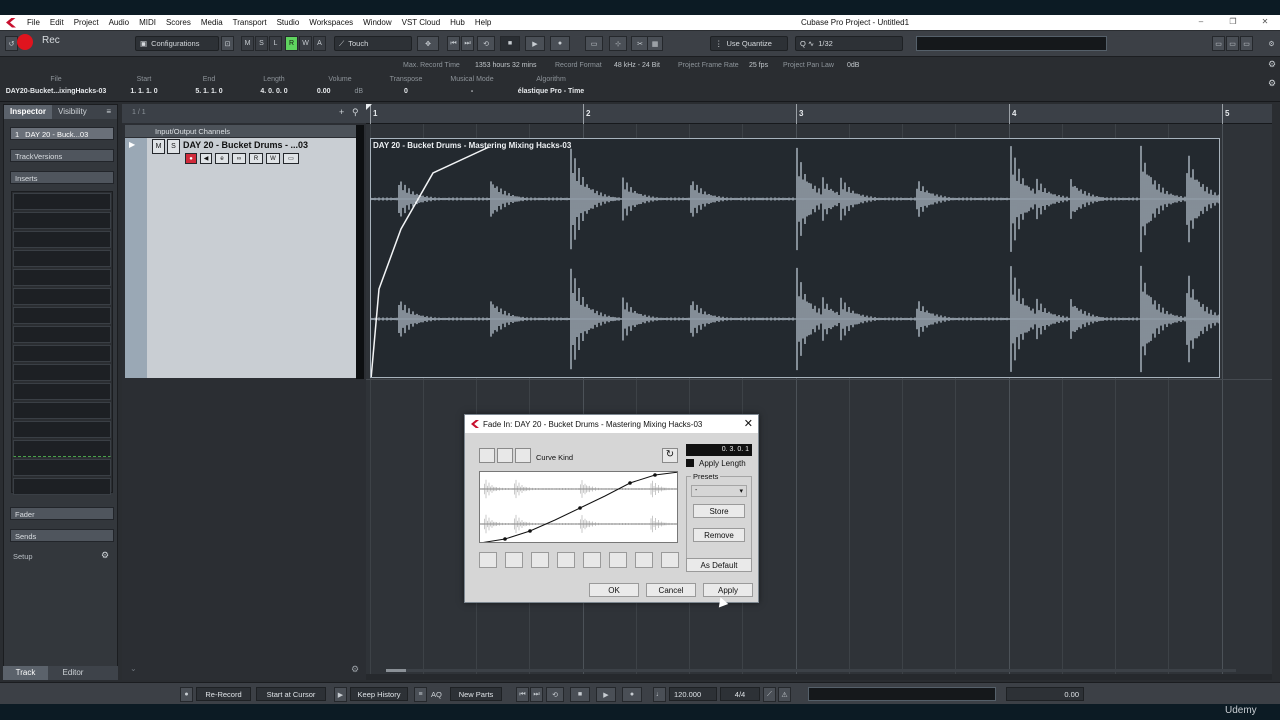 The image size is (1280, 720). What do you see at coordinates (177, 43) in the screenshot?
I see `configurations-dropdown: ▣ Configurations` at bounding box center [177, 43].